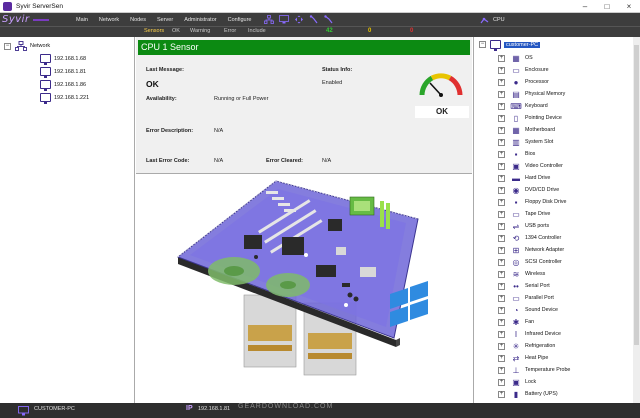  Describe the element at coordinates (523, 358) in the screenshot. I see `hardware-item: + ⇄ Heat Pipe` at that location.